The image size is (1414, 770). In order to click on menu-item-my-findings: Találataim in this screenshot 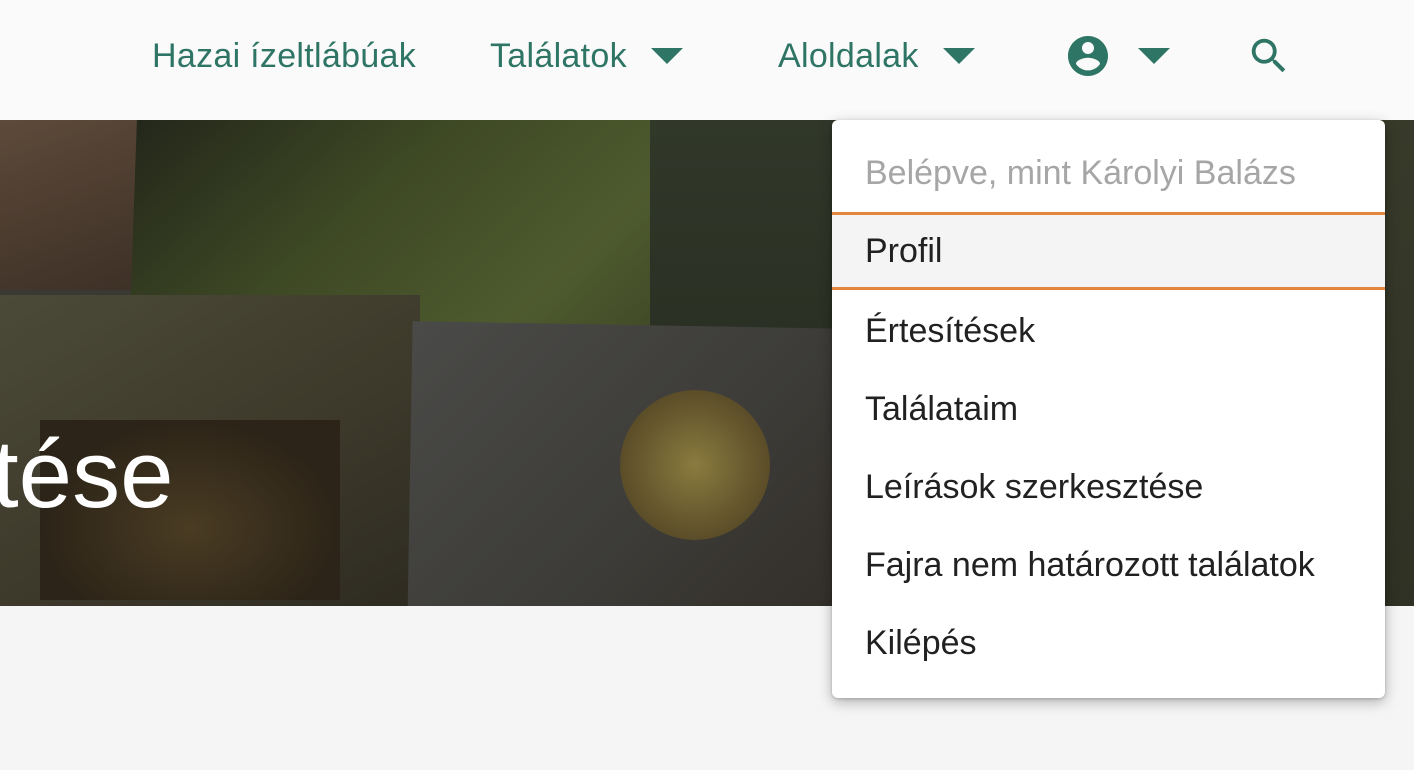, I will do `click(1108, 409)`.